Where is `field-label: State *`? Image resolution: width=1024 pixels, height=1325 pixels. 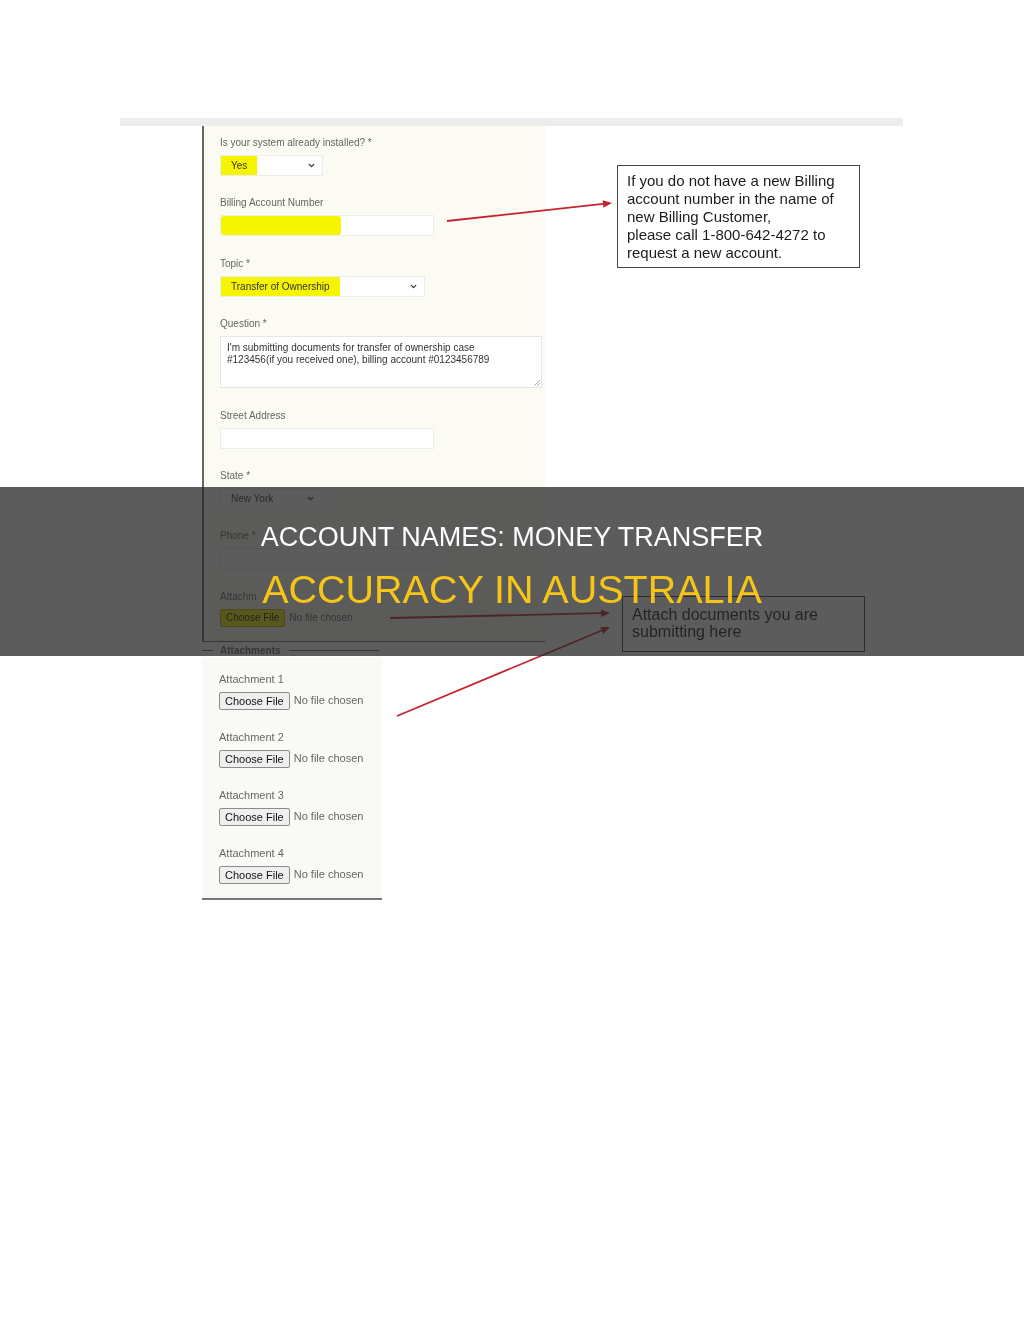 field-label: State * is located at coordinates (235, 475).